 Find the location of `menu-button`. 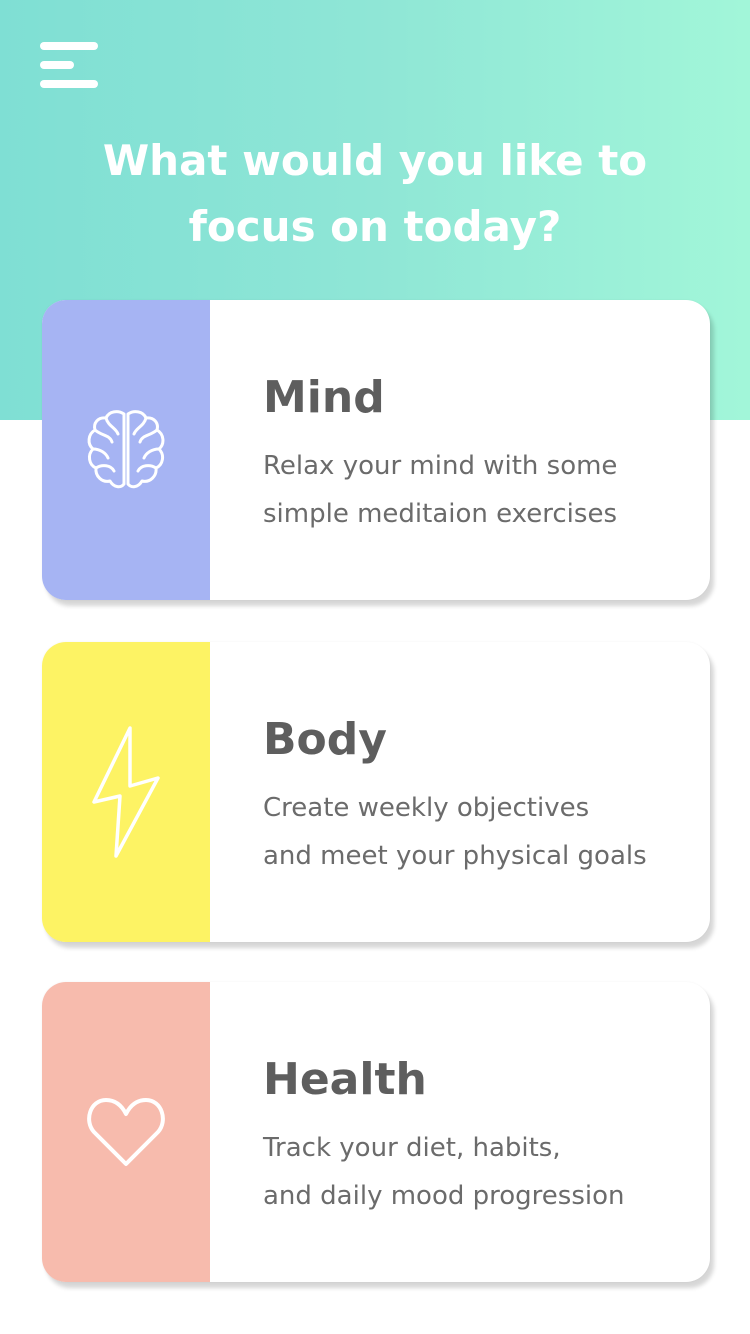

menu-button is located at coordinates (69, 65).